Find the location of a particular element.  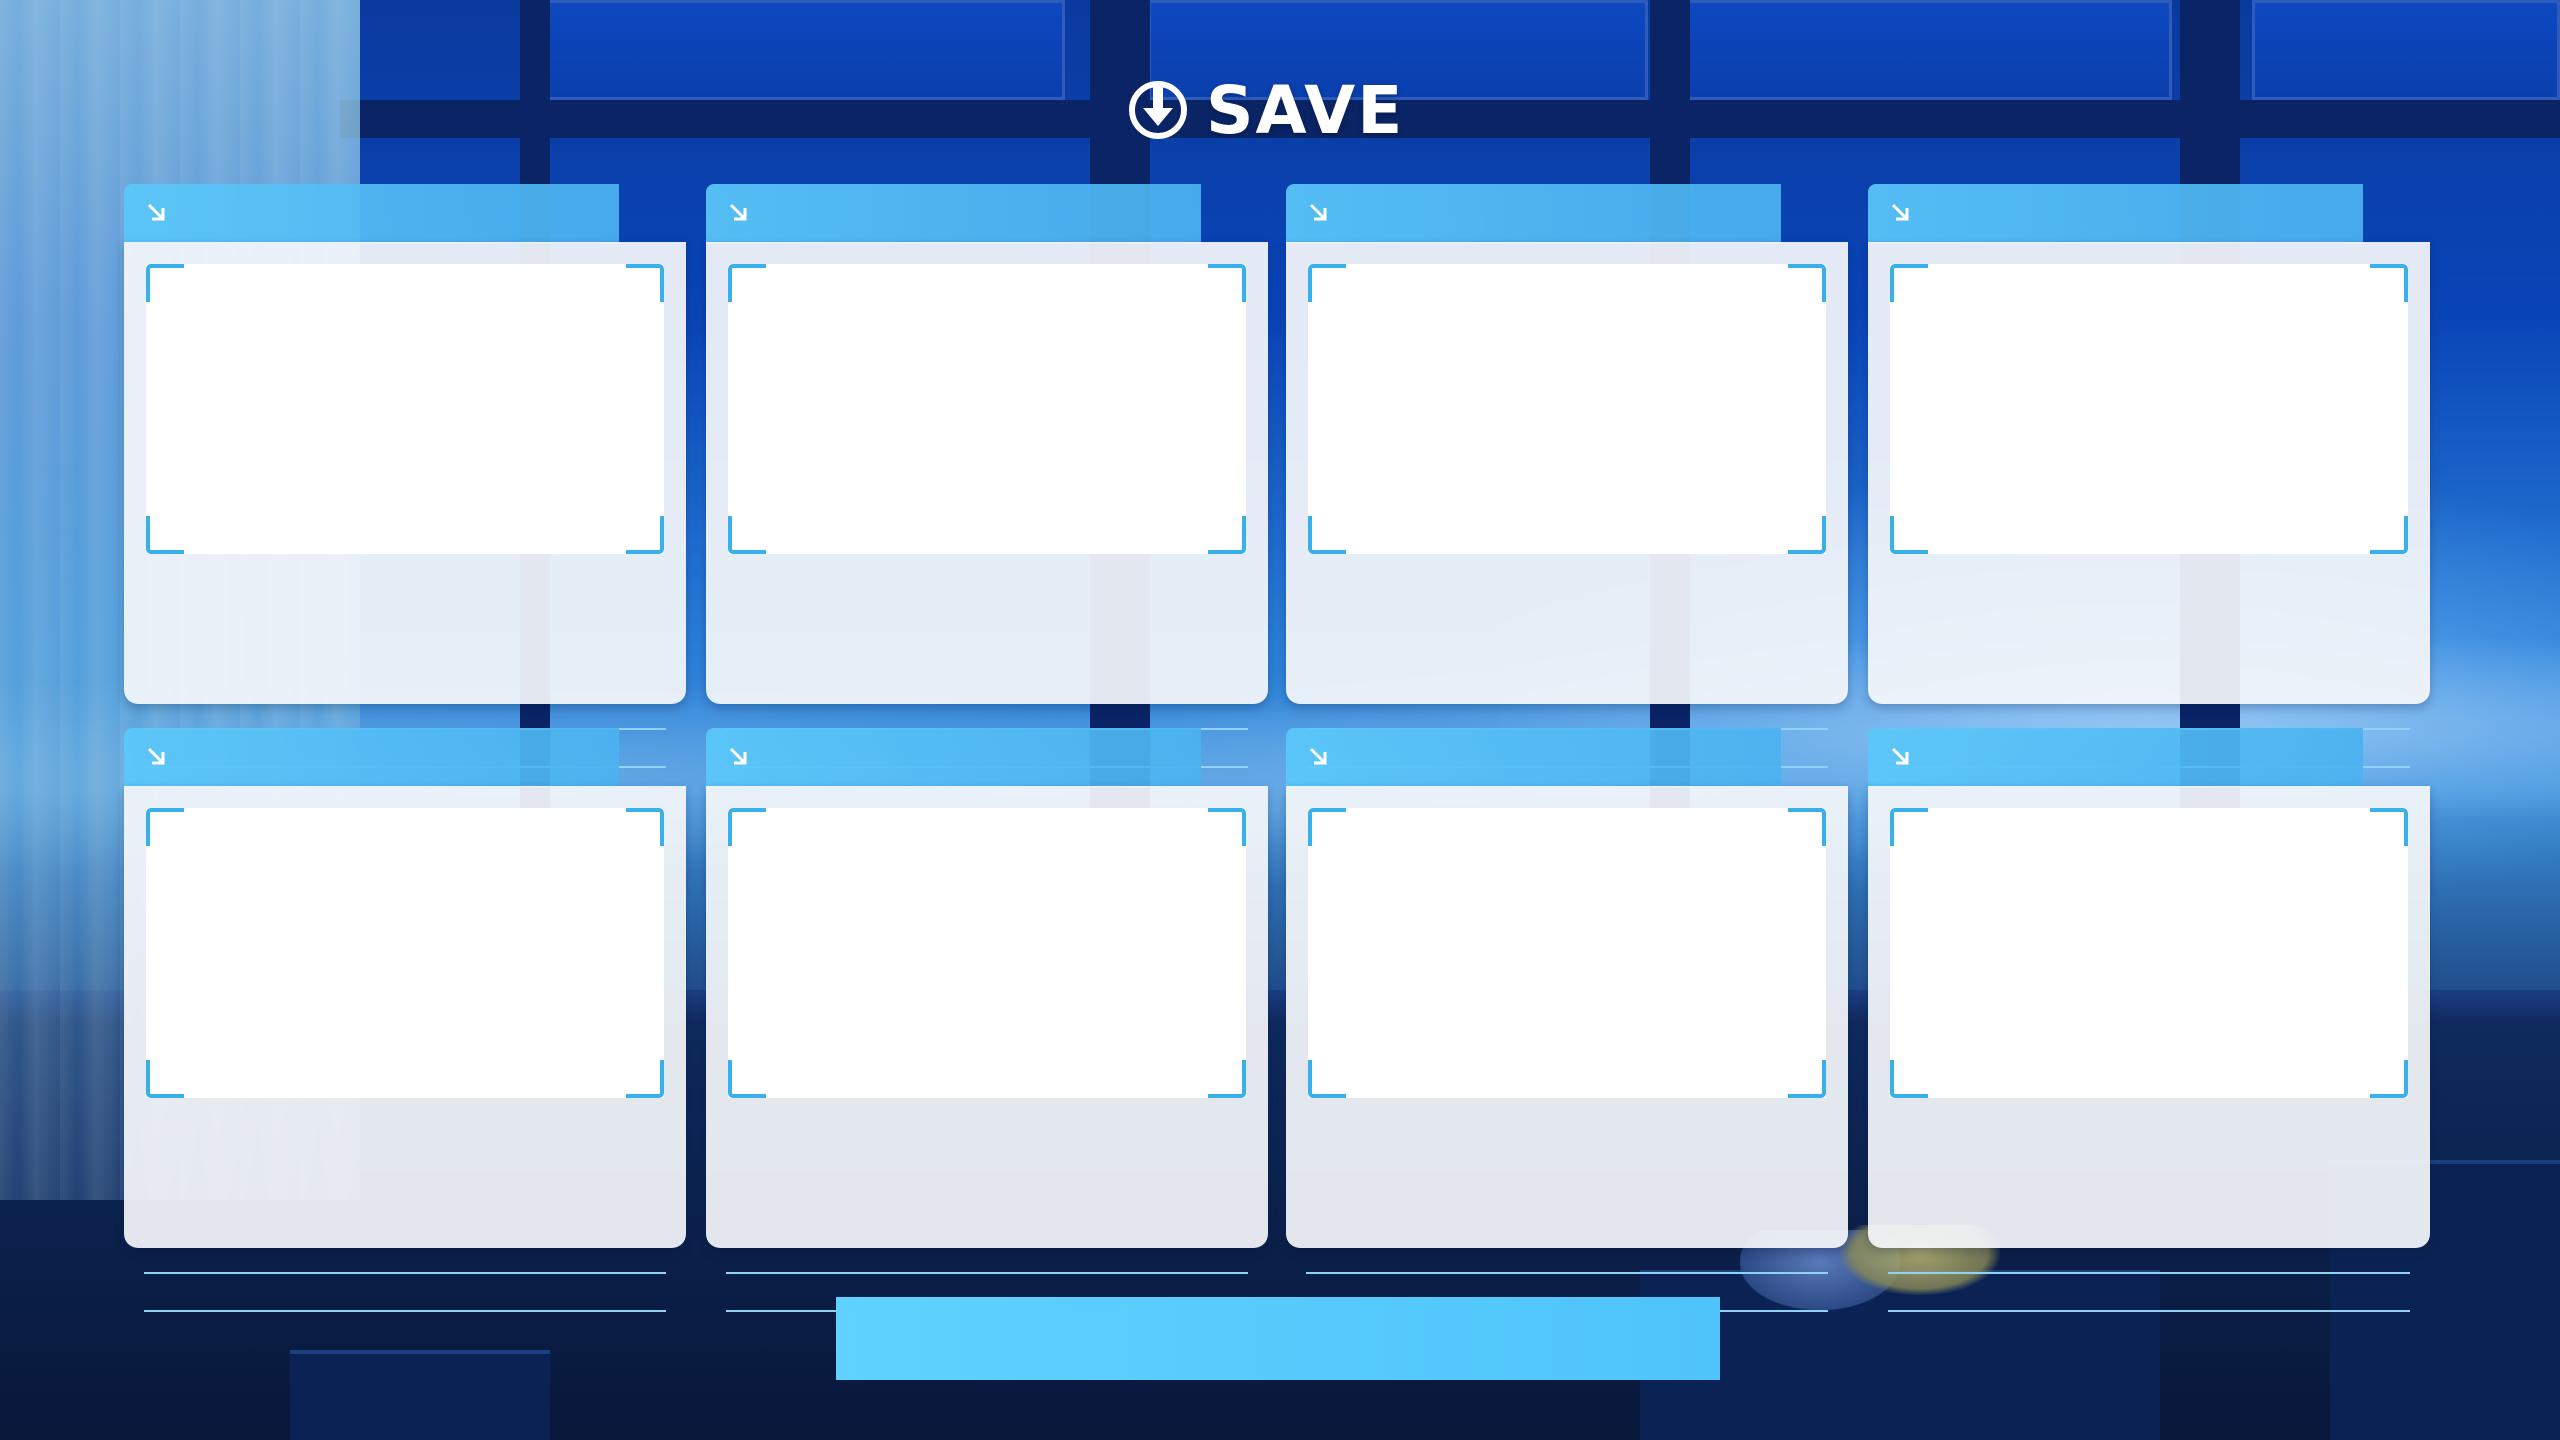

bottom-action-bar is located at coordinates (1278, 1338).